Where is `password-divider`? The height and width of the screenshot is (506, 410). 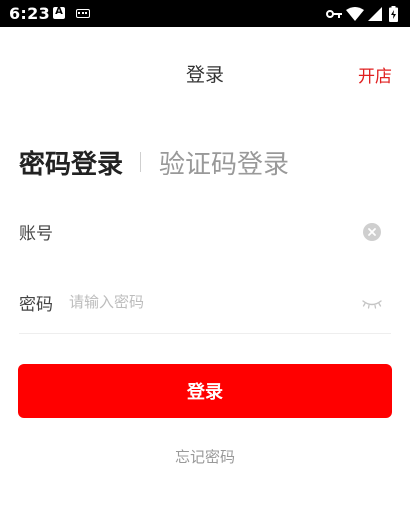 password-divider is located at coordinates (205, 333).